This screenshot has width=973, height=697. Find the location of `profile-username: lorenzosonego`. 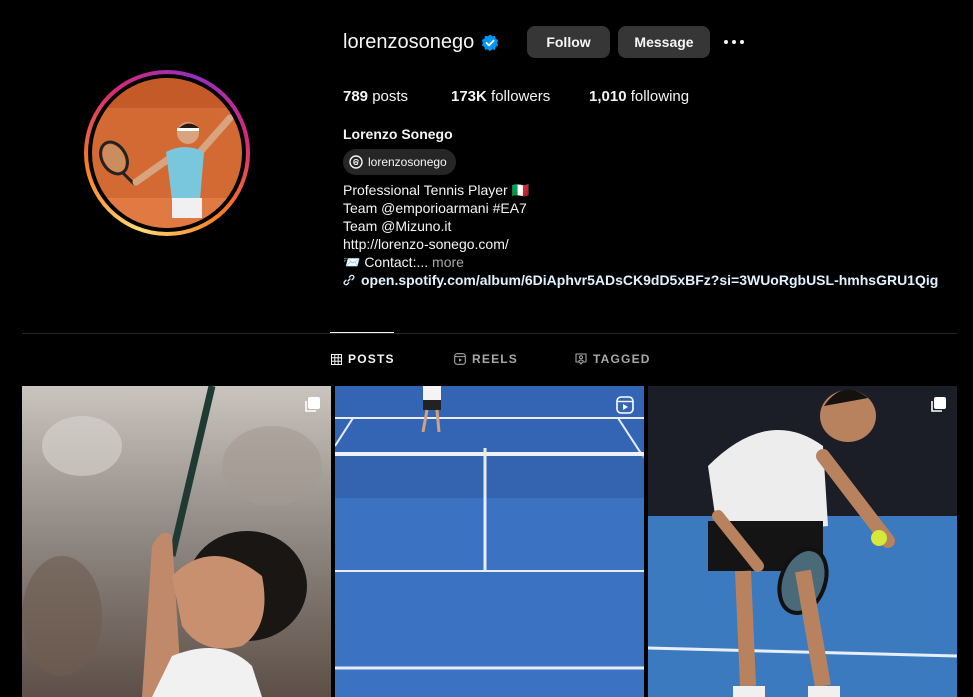

profile-username: lorenzosonego is located at coordinates (409, 42).